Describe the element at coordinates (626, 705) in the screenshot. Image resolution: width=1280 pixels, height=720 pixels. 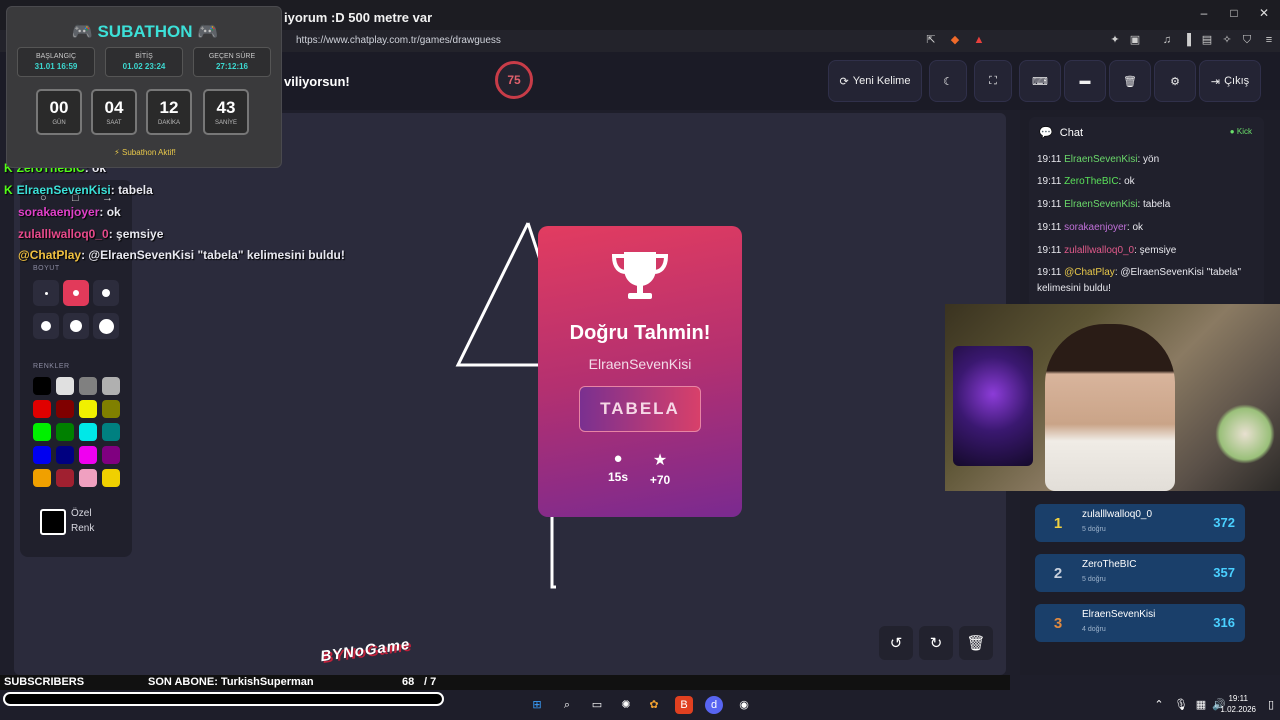
I see `chatgpt-icon: ✺` at that location.